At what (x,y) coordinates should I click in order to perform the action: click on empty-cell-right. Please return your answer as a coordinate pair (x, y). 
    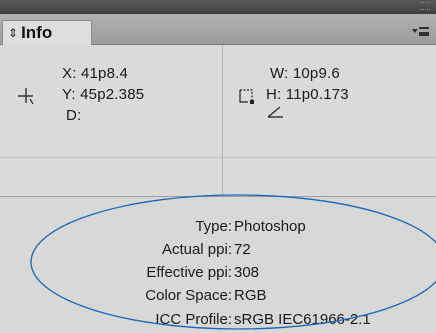
    Looking at the image, I should click on (329, 177).